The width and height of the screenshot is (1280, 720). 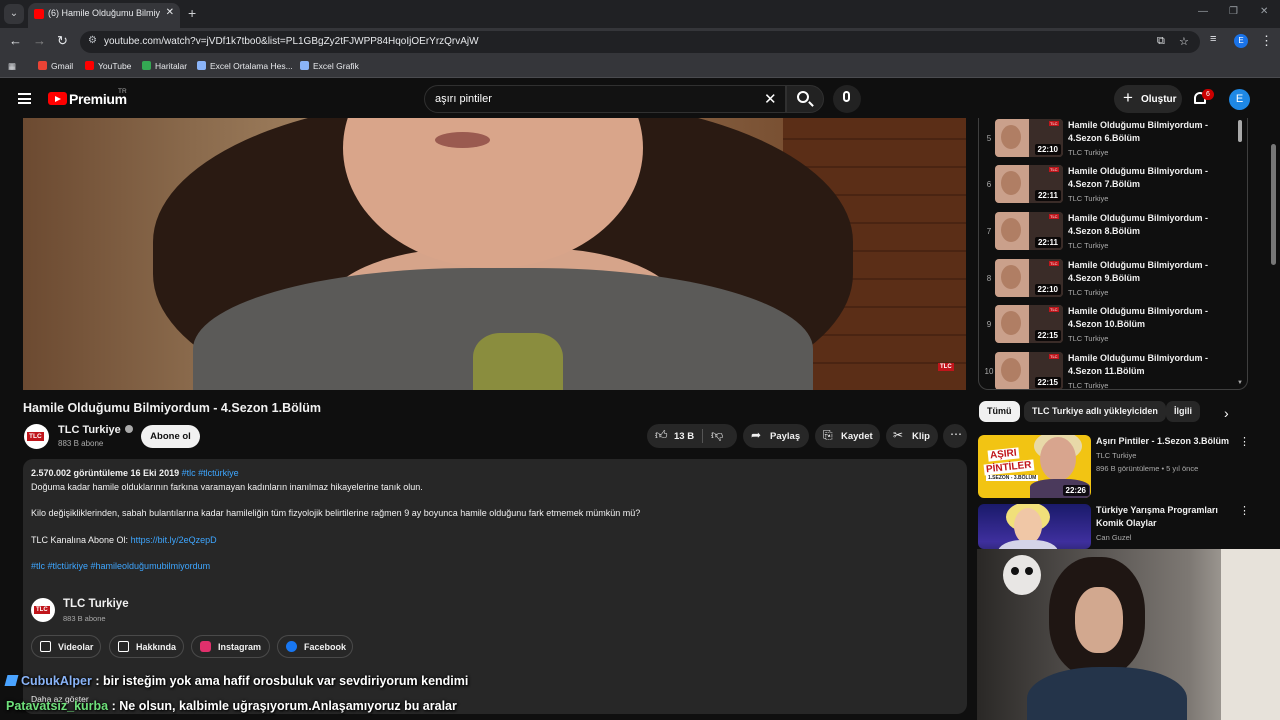 What do you see at coordinates (1029, 370) in the screenshot?
I see `video-thumbnail: TLC 22:15` at bounding box center [1029, 370].